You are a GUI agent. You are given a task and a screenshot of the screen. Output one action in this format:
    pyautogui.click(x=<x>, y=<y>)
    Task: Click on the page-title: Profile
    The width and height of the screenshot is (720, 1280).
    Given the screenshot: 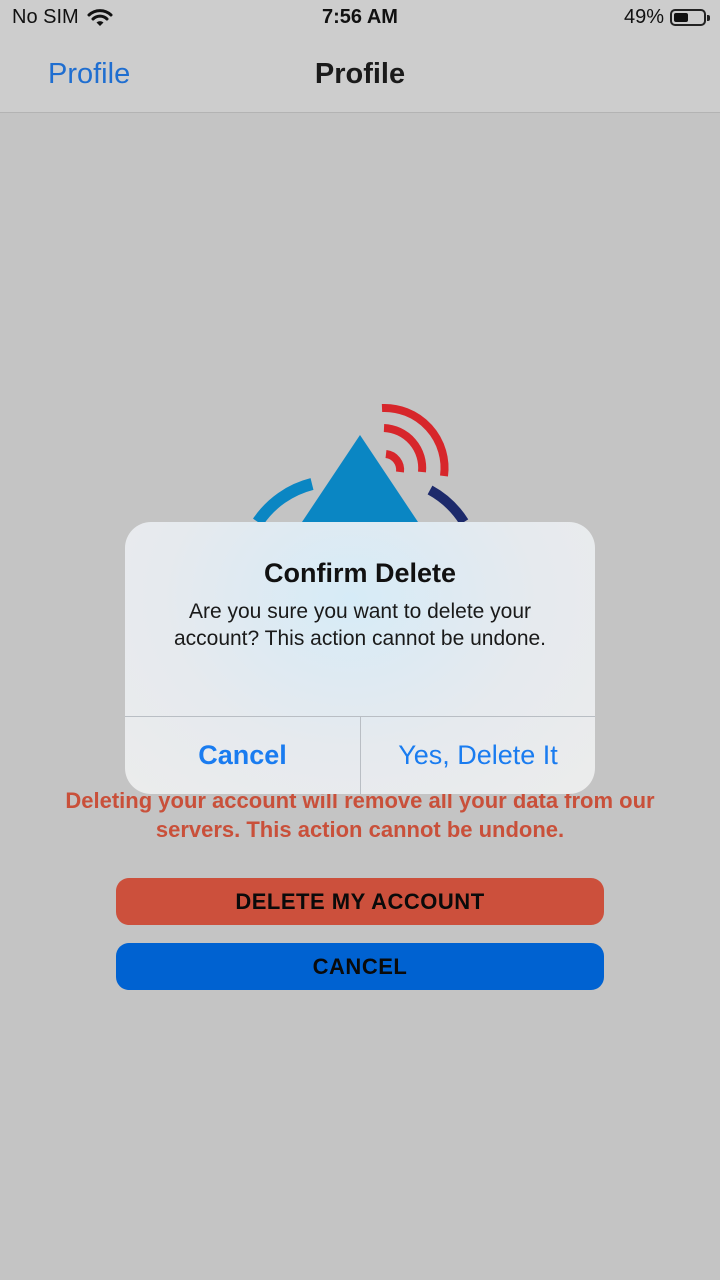 What is the action you would take?
    pyautogui.click(x=360, y=74)
    